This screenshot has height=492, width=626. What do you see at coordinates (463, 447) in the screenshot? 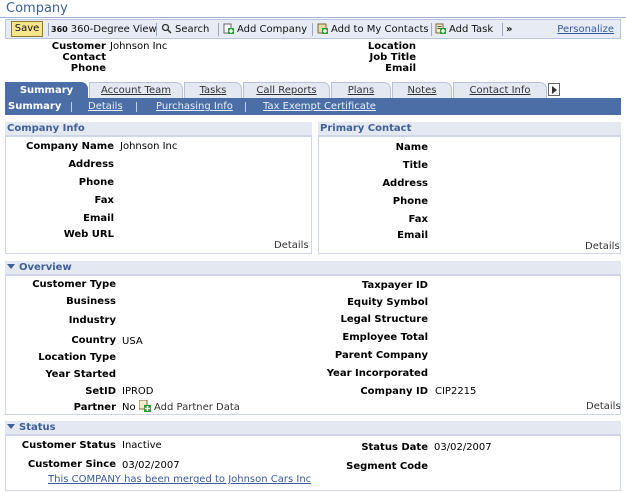
I see `status-date-value: 03/02/2007` at bounding box center [463, 447].